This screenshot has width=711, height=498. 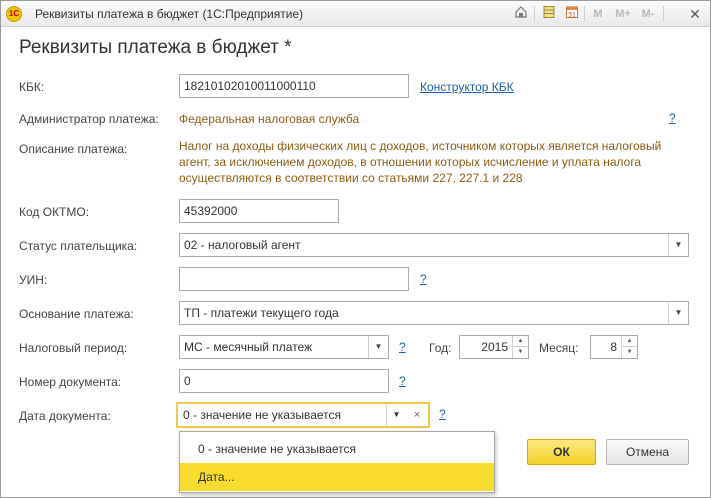 I want to click on table-icon, so click(x=549, y=14).